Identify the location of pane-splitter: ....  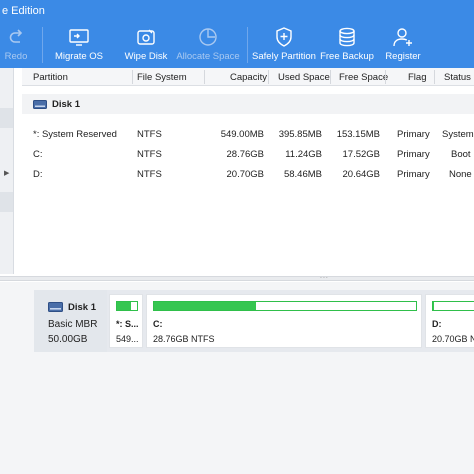
(237, 277).